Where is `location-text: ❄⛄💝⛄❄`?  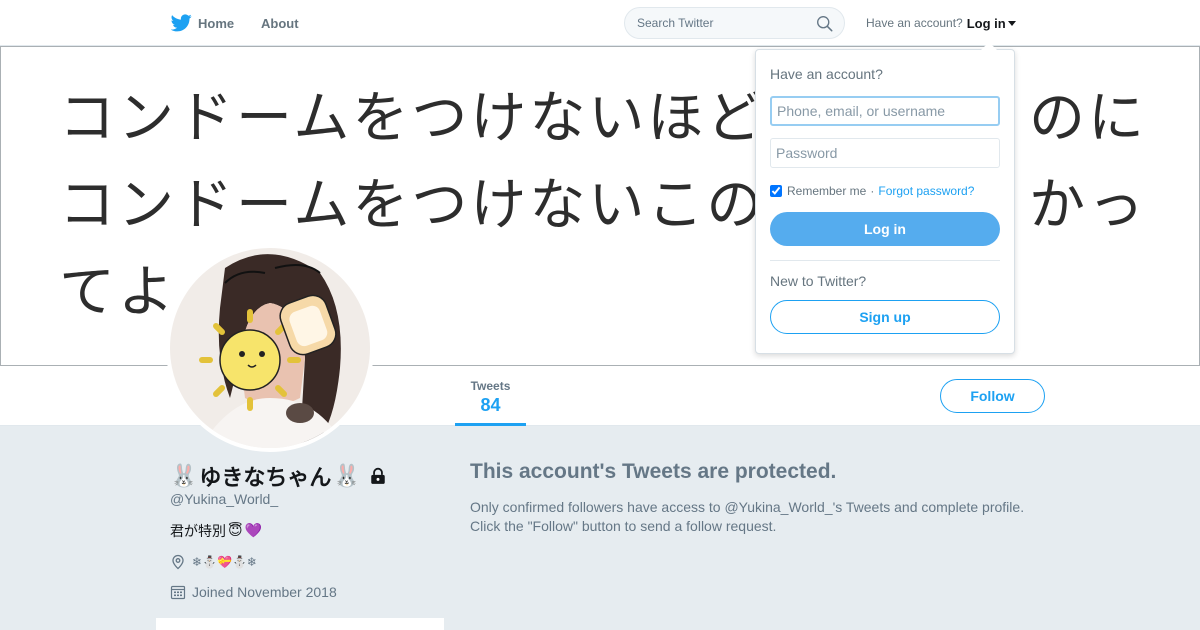
location-text: ❄⛄💝⛄❄ is located at coordinates (224, 562).